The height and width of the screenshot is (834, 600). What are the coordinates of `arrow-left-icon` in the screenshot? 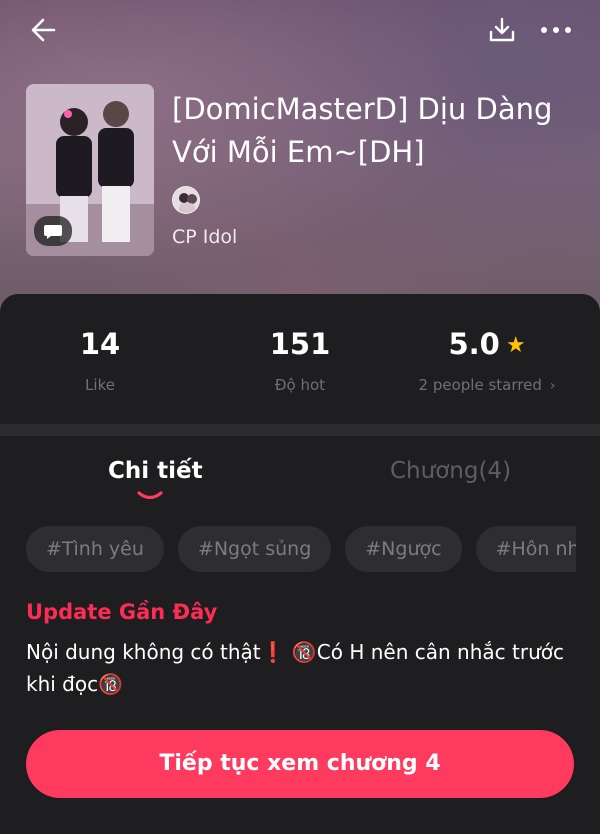 It's located at (43, 30).